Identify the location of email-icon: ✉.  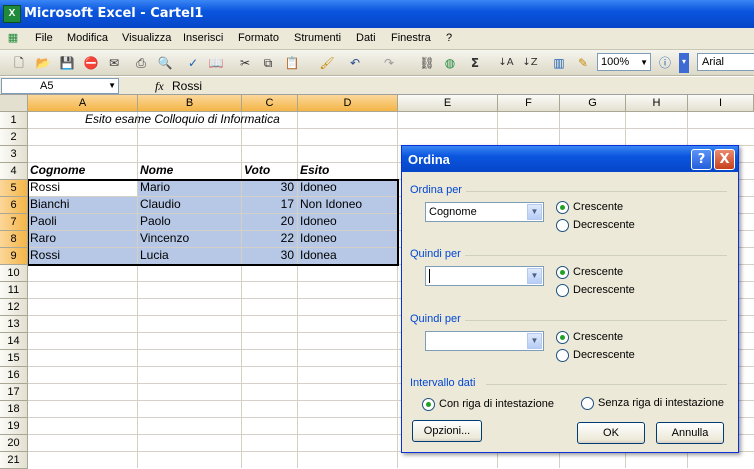
(114, 63).